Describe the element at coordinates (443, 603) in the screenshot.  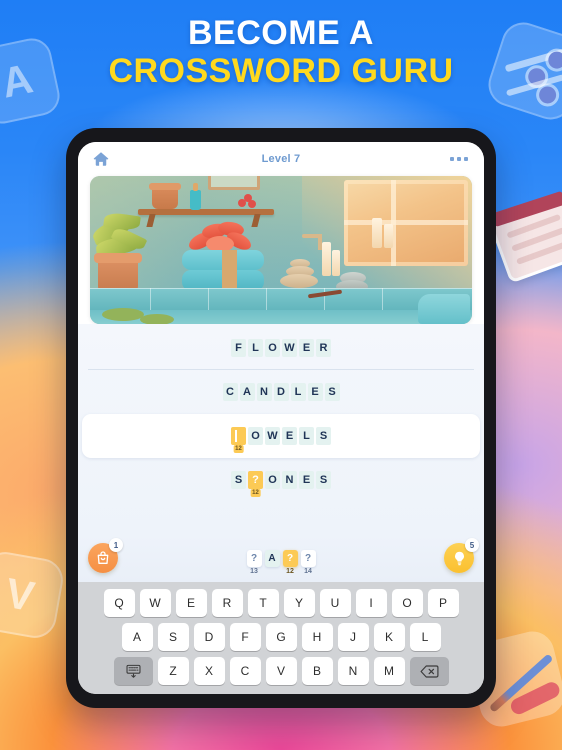
I see `key-p: P` at that location.